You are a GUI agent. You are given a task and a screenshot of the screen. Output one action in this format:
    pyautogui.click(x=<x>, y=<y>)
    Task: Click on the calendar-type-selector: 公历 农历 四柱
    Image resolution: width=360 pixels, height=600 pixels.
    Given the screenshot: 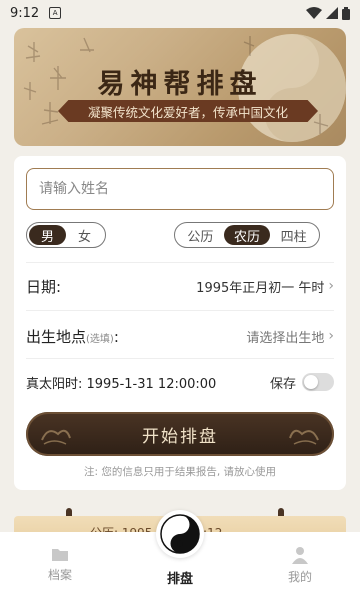 What is the action you would take?
    pyautogui.click(x=247, y=235)
    